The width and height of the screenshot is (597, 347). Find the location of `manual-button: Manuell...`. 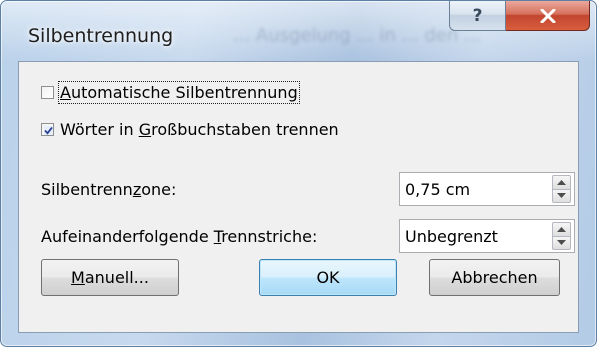

manual-button: Manuell... is located at coordinates (110, 277).